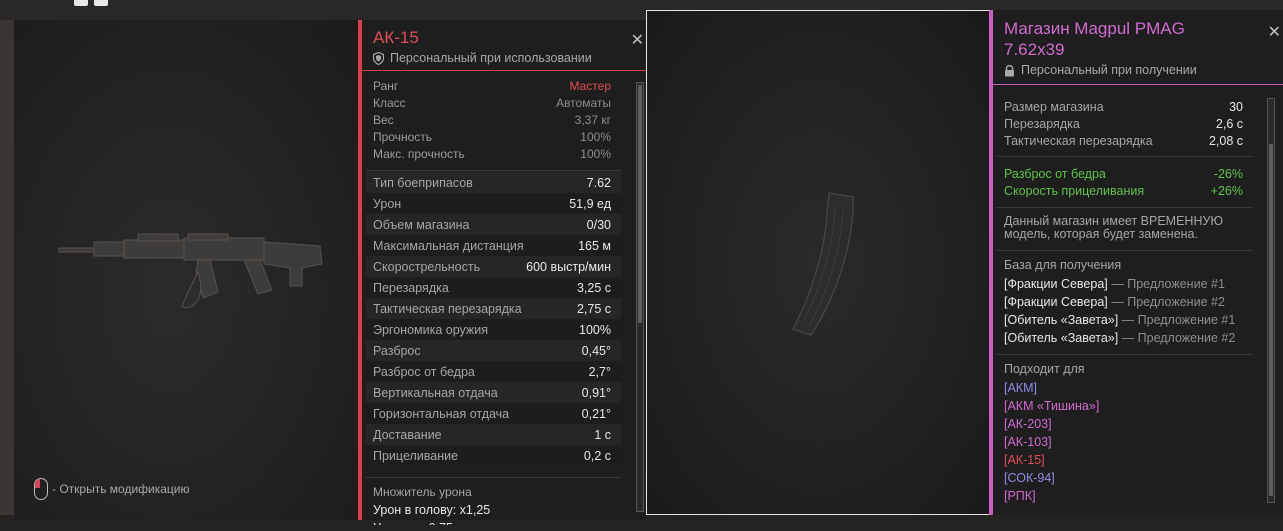  I want to click on stat-row: Разброс 0,45°, so click(493, 350).